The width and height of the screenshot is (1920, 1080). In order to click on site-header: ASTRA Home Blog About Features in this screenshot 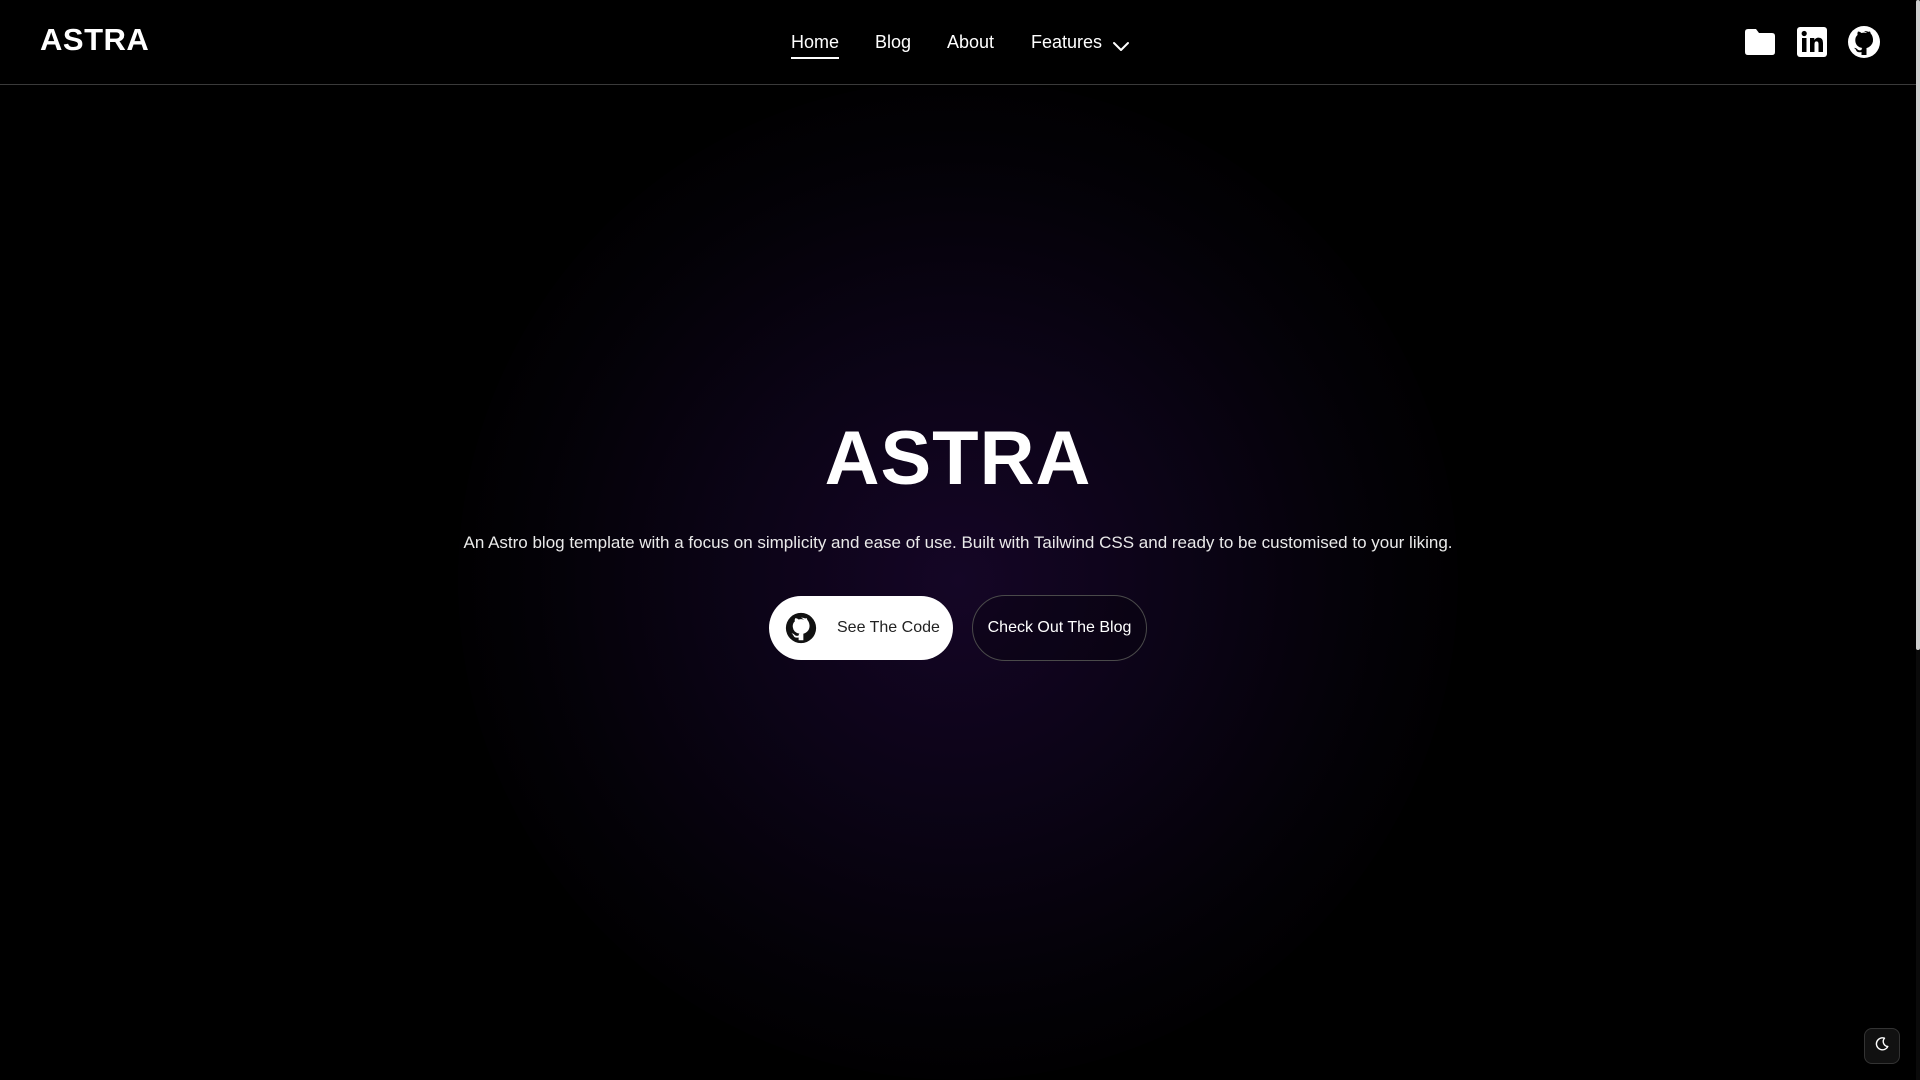, I will do `click(958, 42)`.